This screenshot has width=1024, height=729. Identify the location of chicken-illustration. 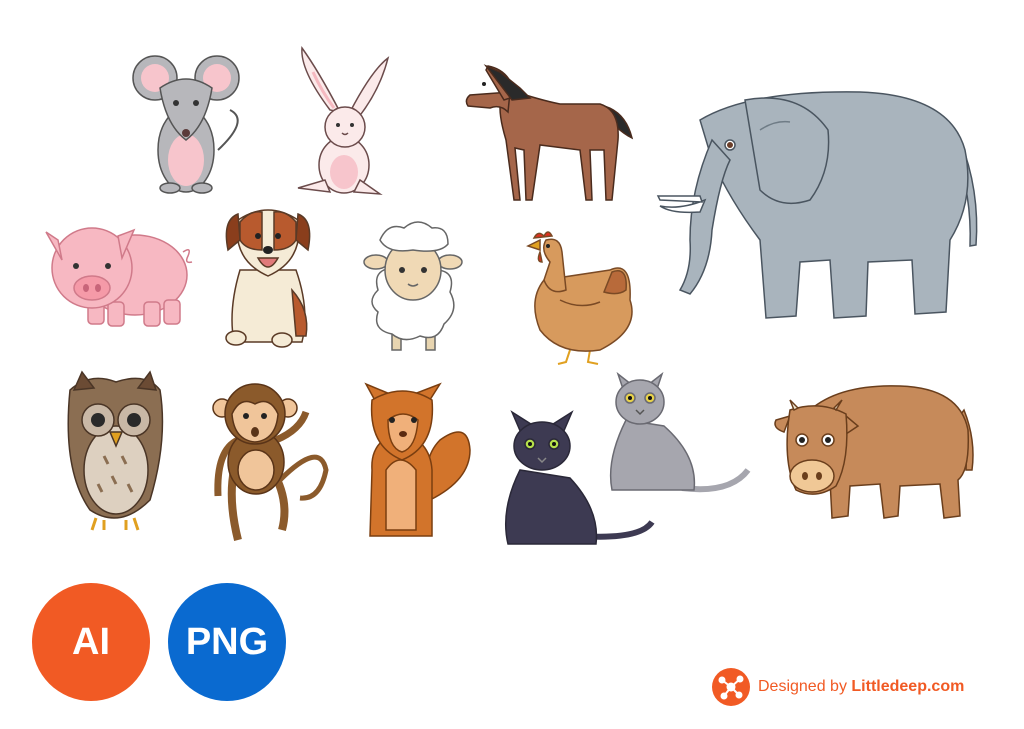
(579, 298).